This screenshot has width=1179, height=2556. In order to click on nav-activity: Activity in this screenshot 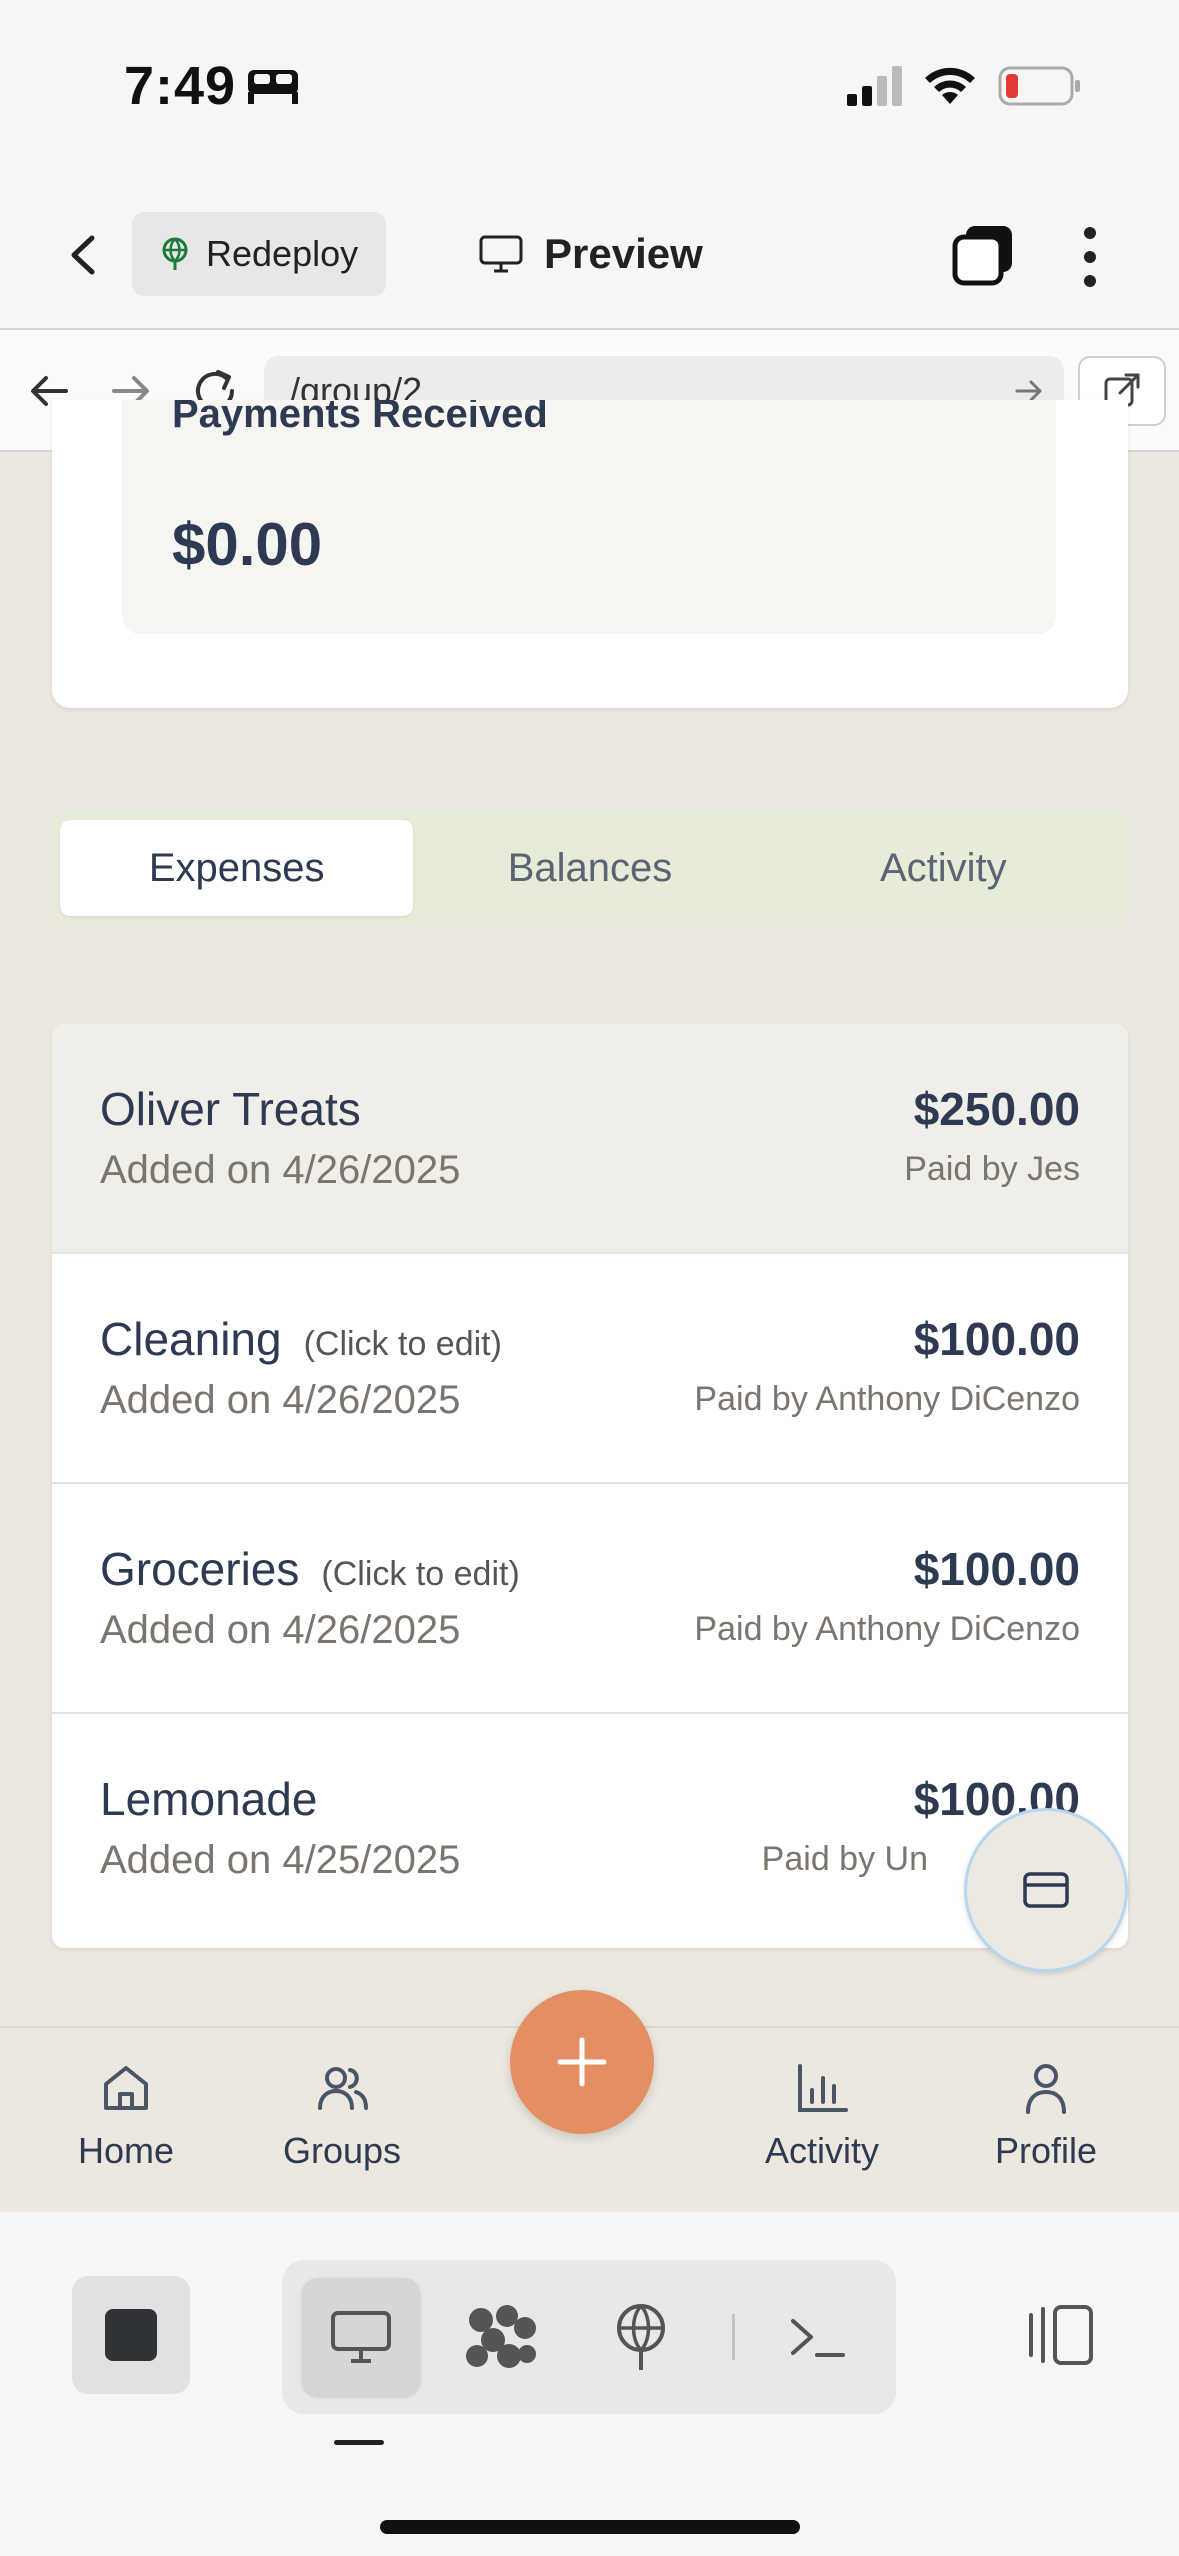, I will do `click(822, 2115)`.